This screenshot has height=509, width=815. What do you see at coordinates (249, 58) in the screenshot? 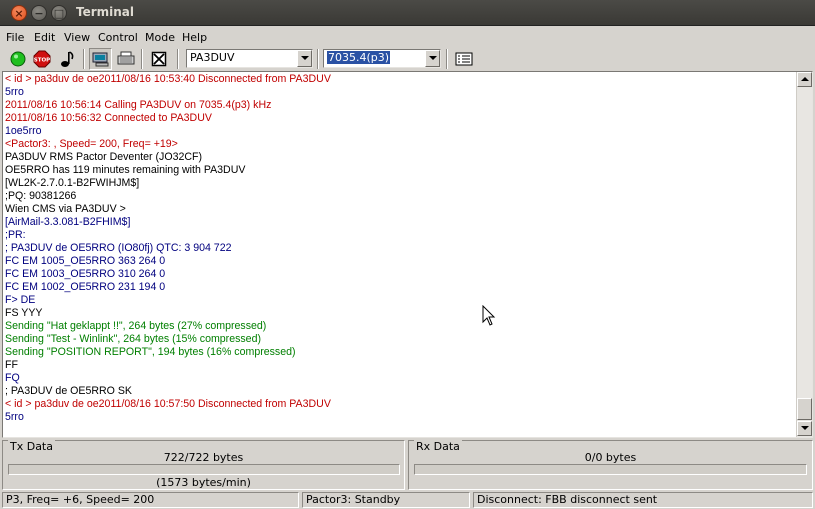
I see `callsign-combo: PA3DUV` at bounding box center [249, 58].